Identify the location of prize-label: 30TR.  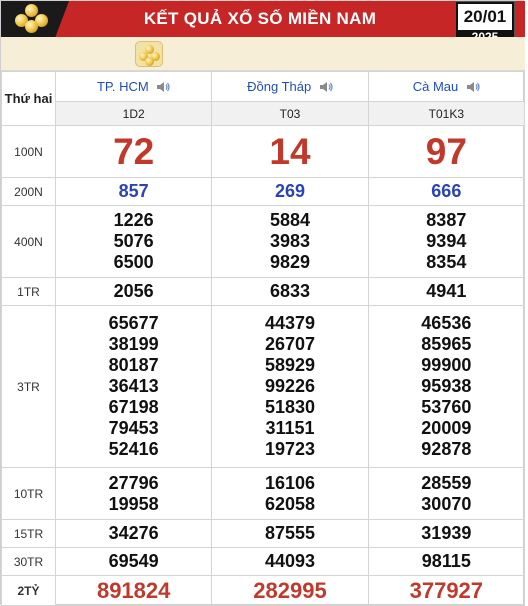
(28, 561).